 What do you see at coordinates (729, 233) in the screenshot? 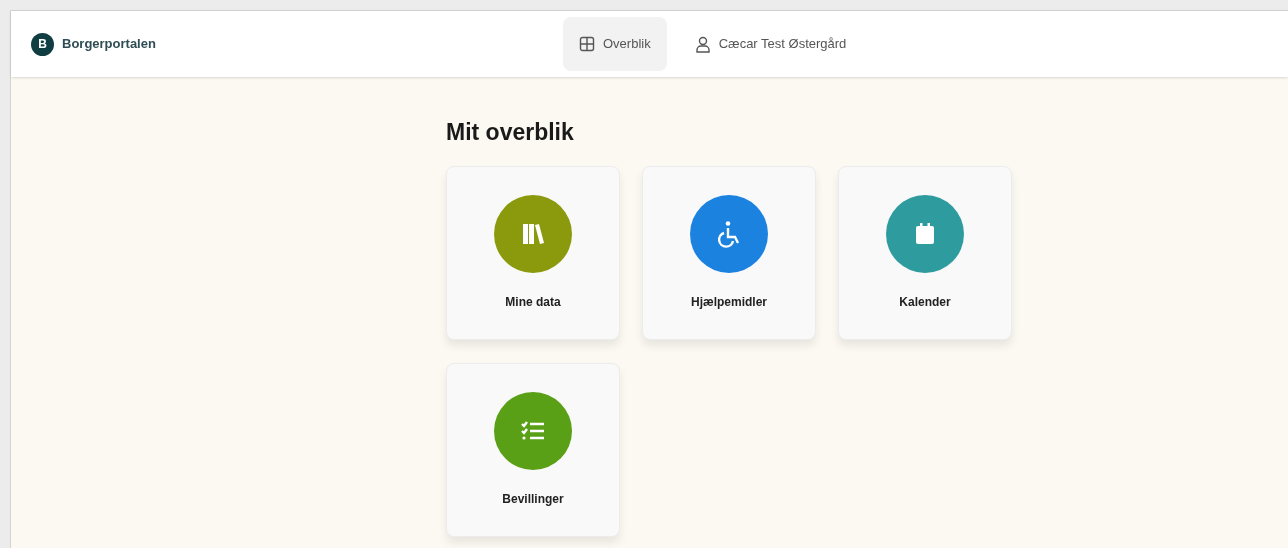
I see `wheelchair-icon` at bounding box center [729, 233].